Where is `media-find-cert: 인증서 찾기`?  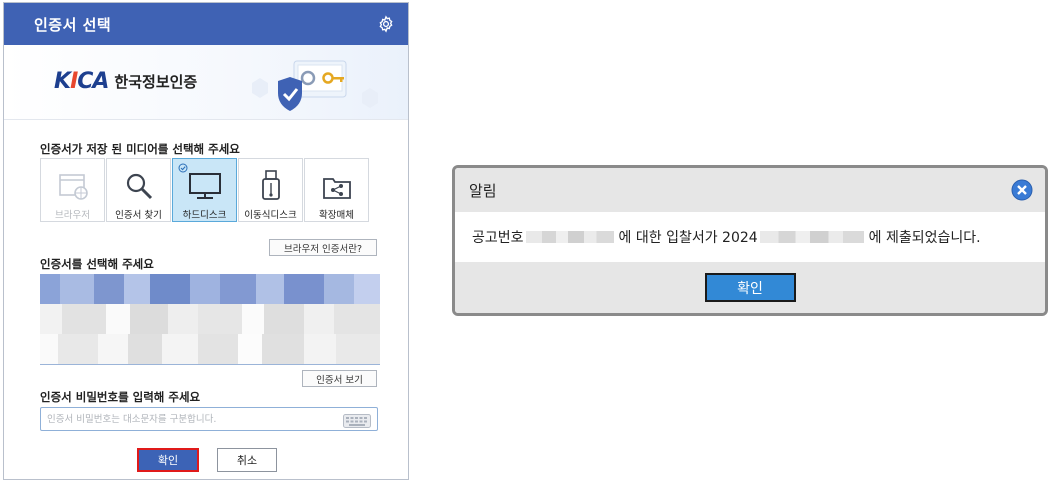 media-find-cert: 인증서 찾기 is located at coordinates (138, 190).